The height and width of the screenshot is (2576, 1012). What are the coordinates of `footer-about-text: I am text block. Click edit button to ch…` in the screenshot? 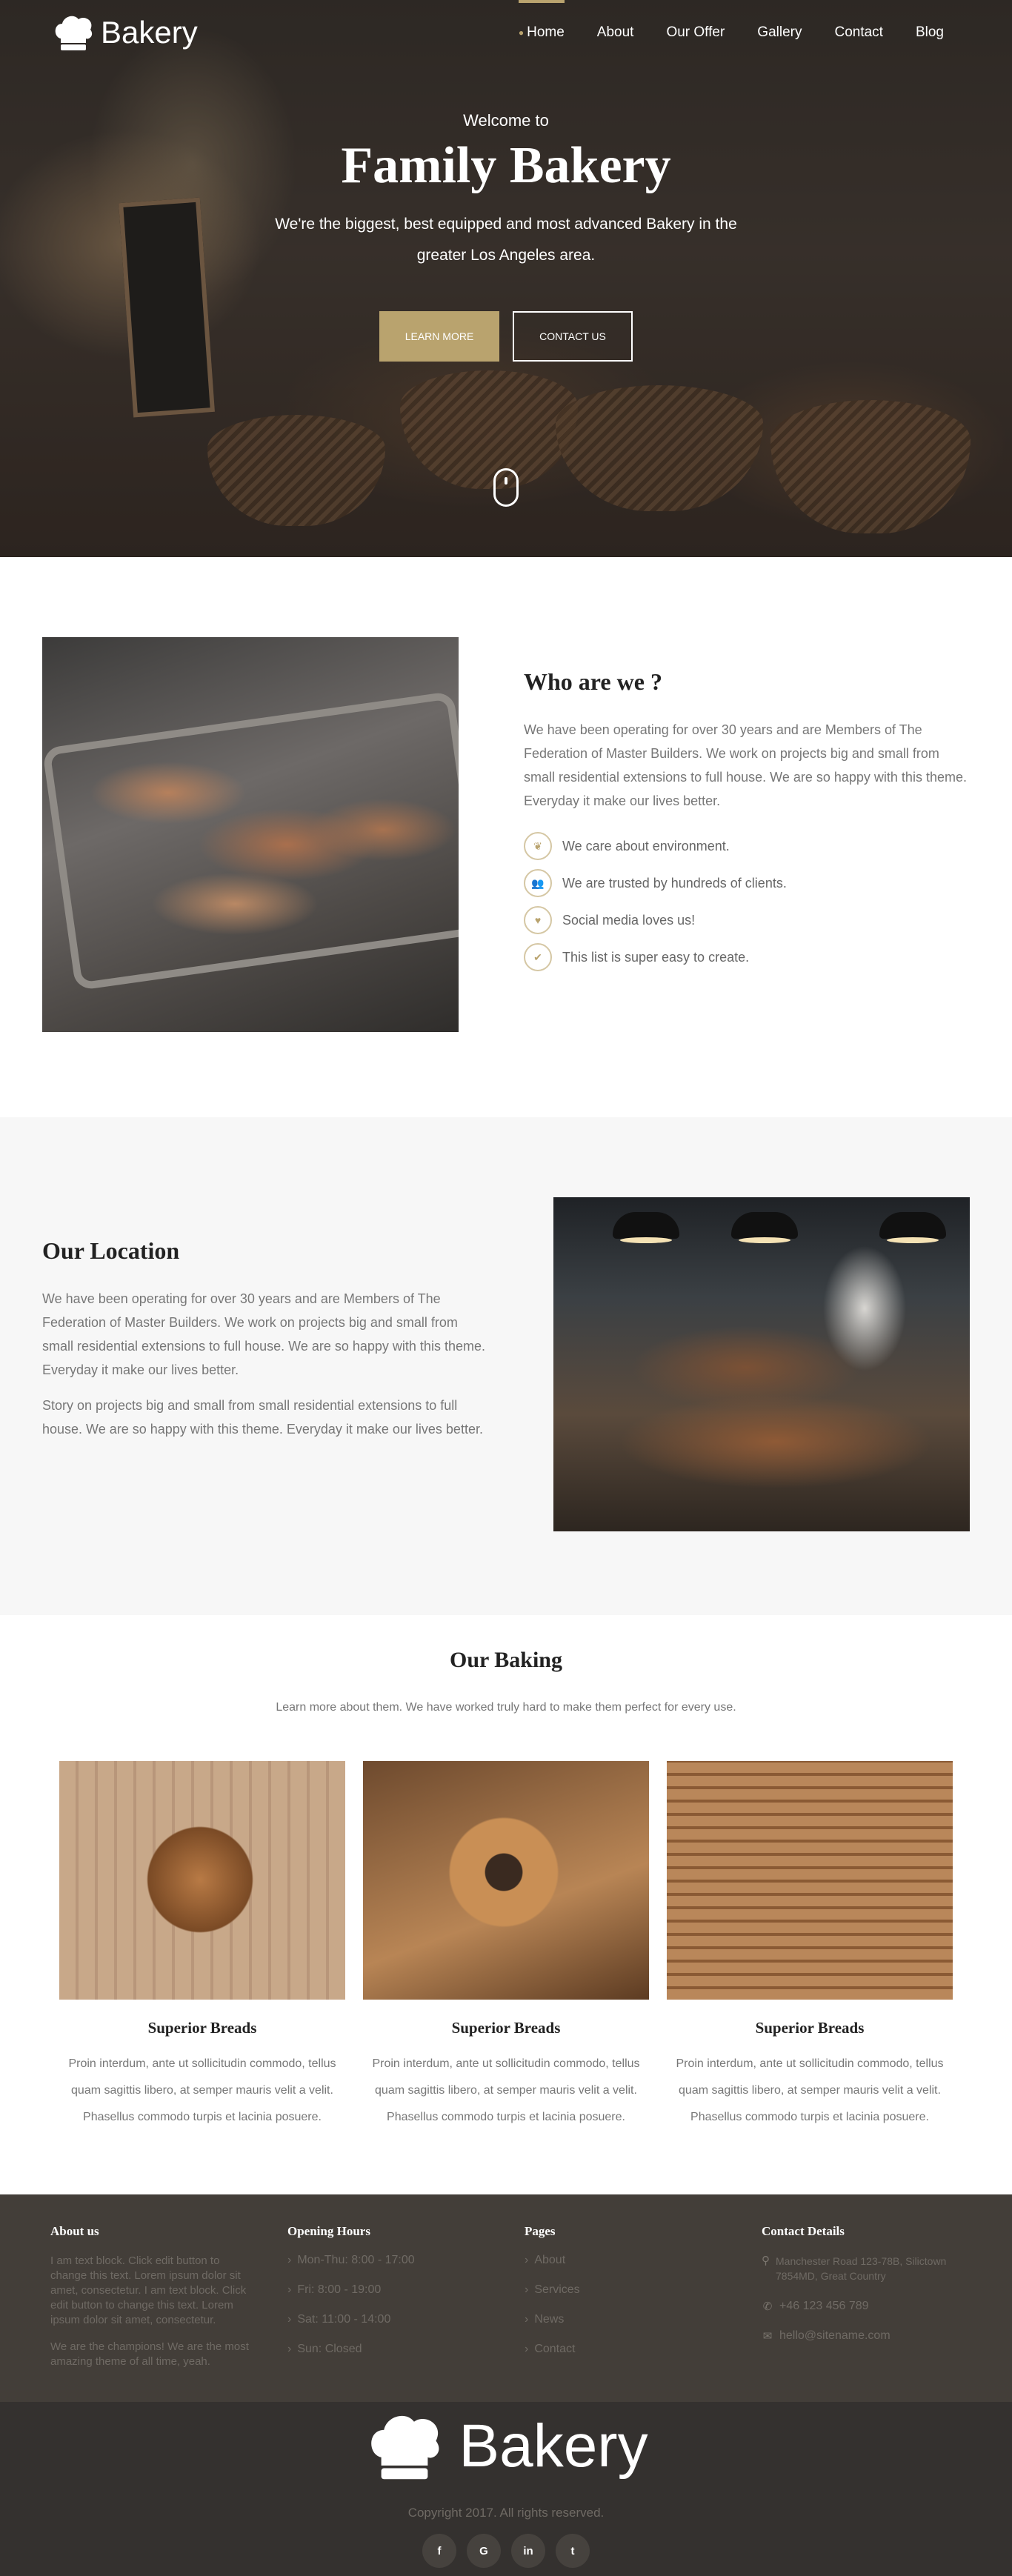 It's located at (148, 2290).